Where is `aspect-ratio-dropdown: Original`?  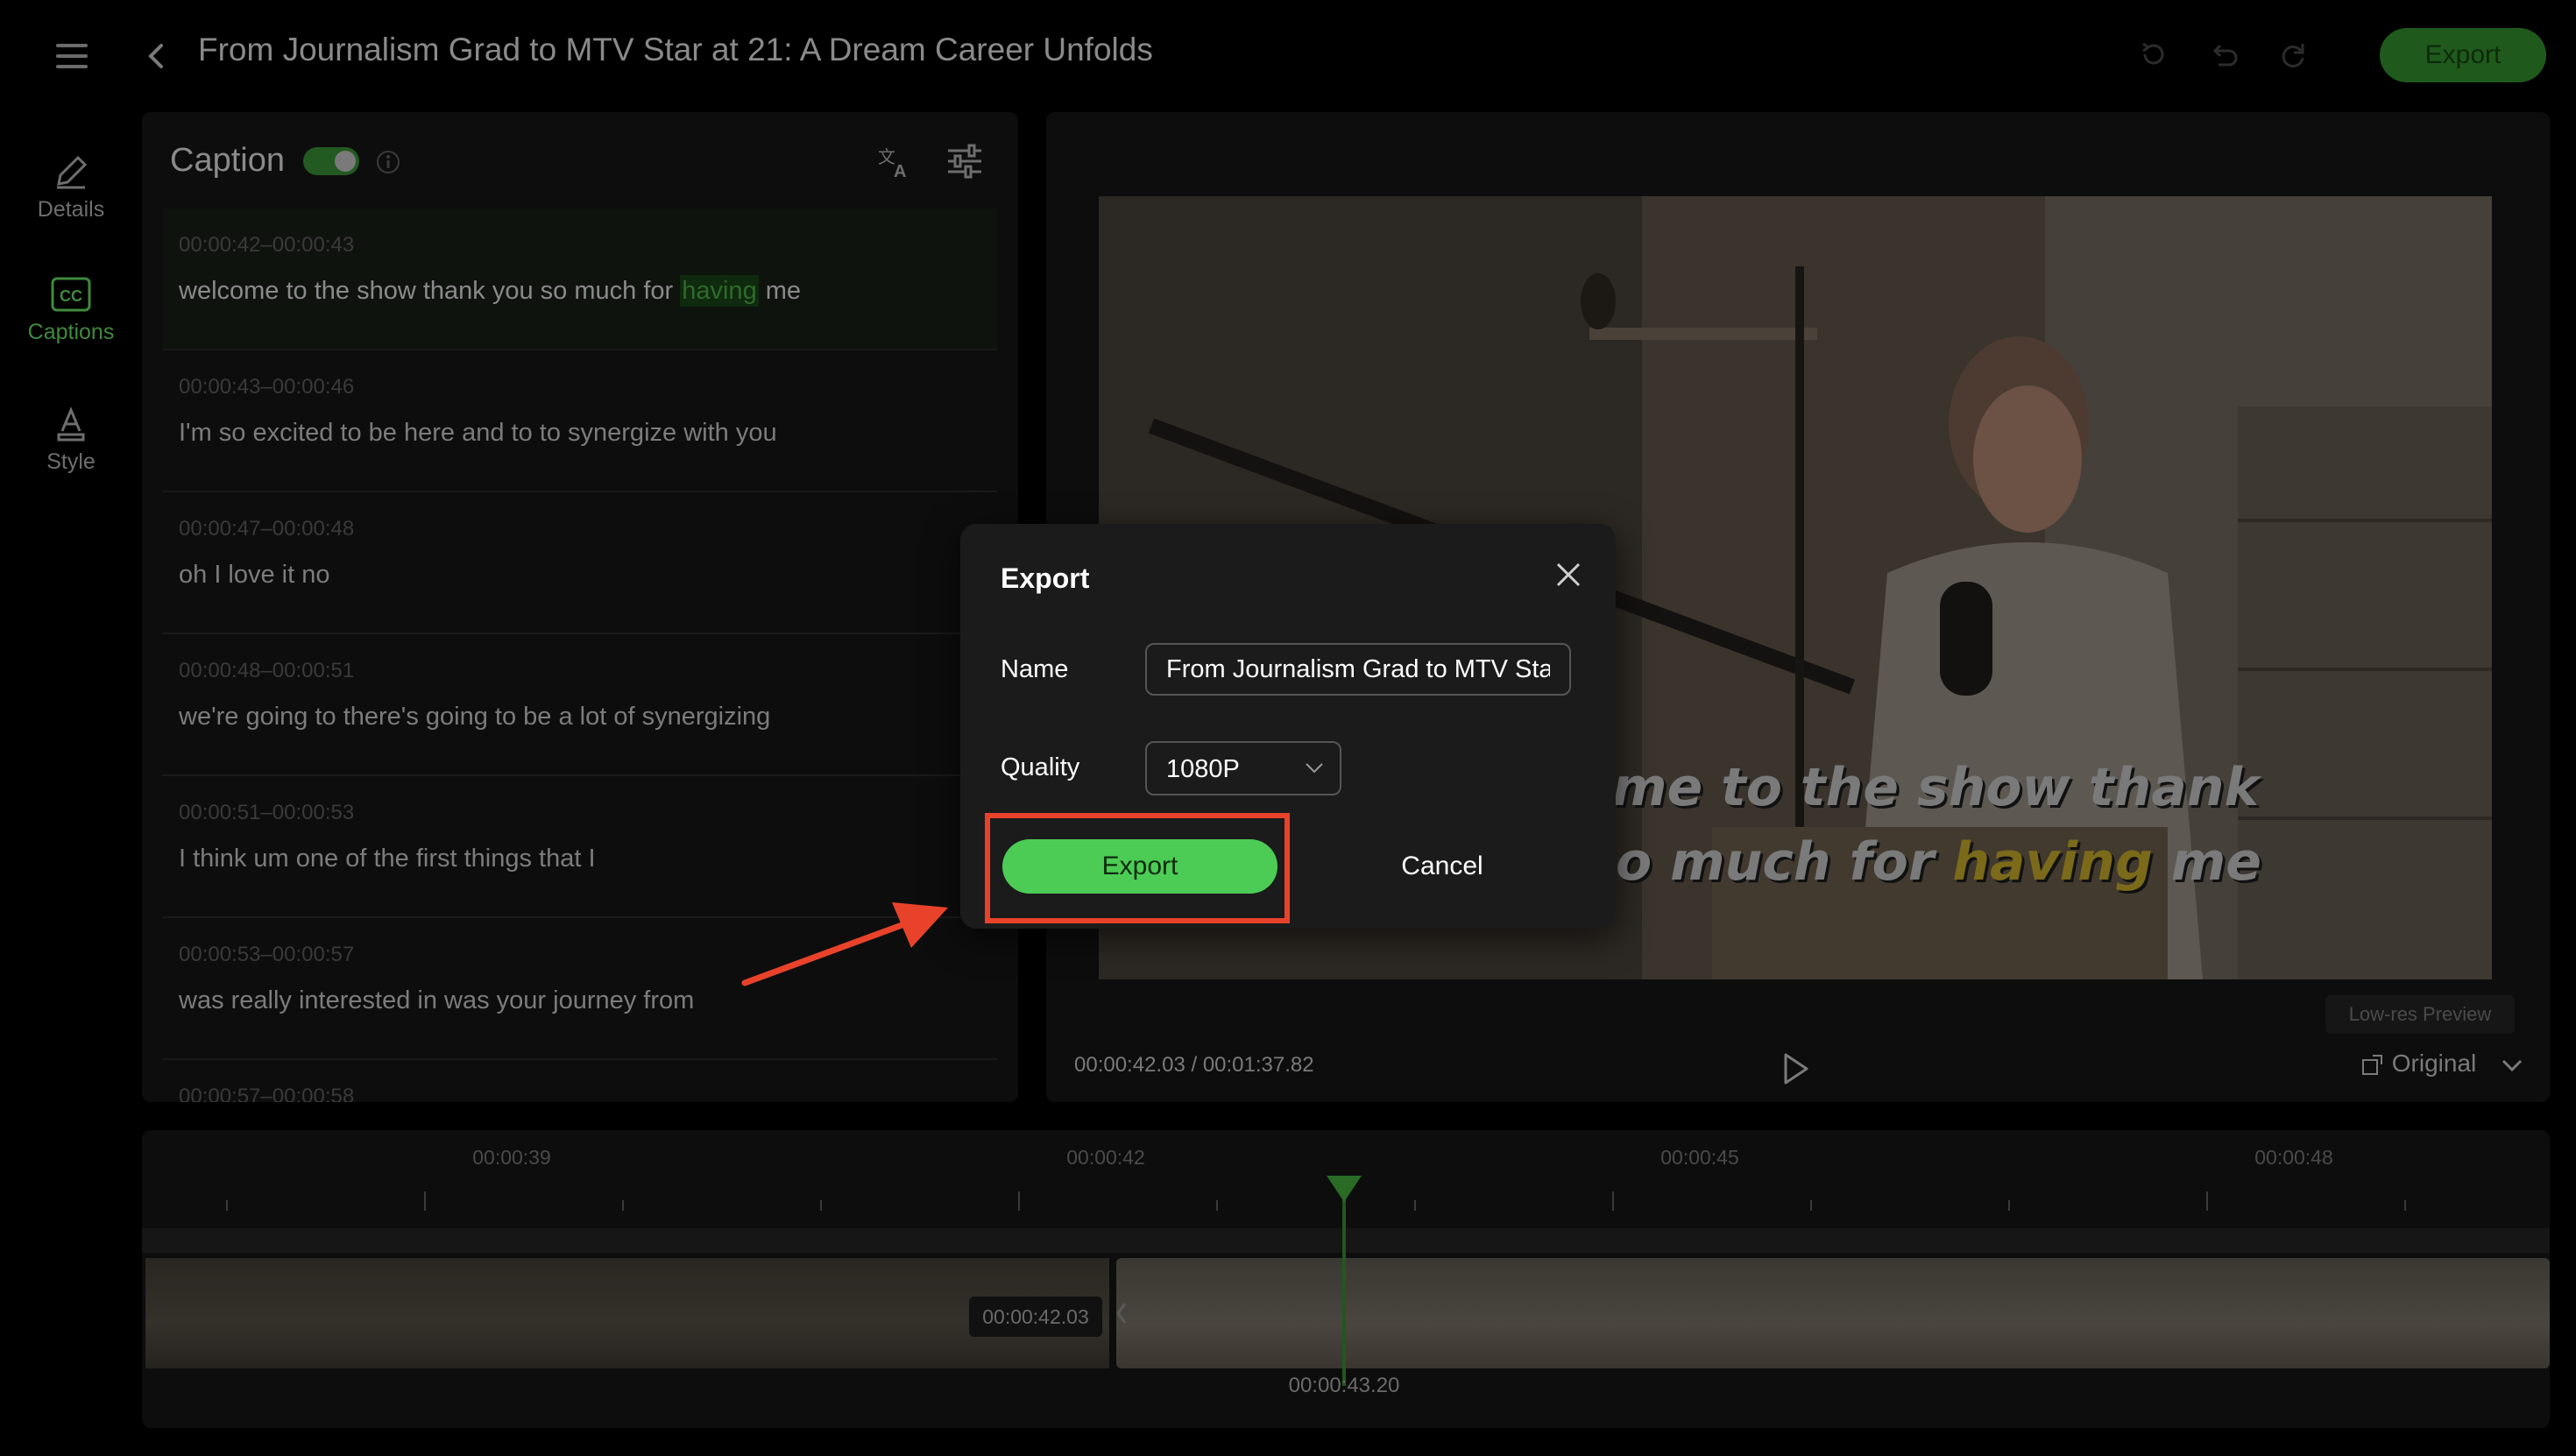
aspect-ratio-dropdown: Original is located at coordinates (2418, 1064).